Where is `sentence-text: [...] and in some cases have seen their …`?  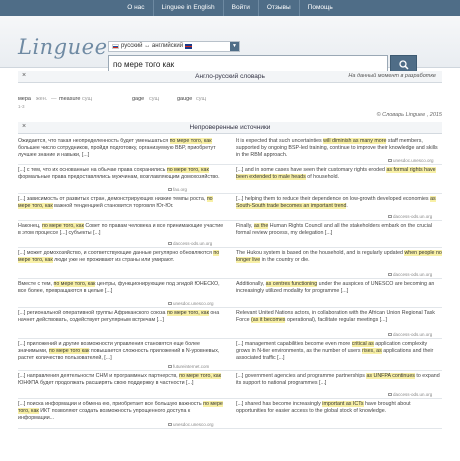 sentence-text: [...] and in some cases have seen their … is located at coordinates (311, 170).